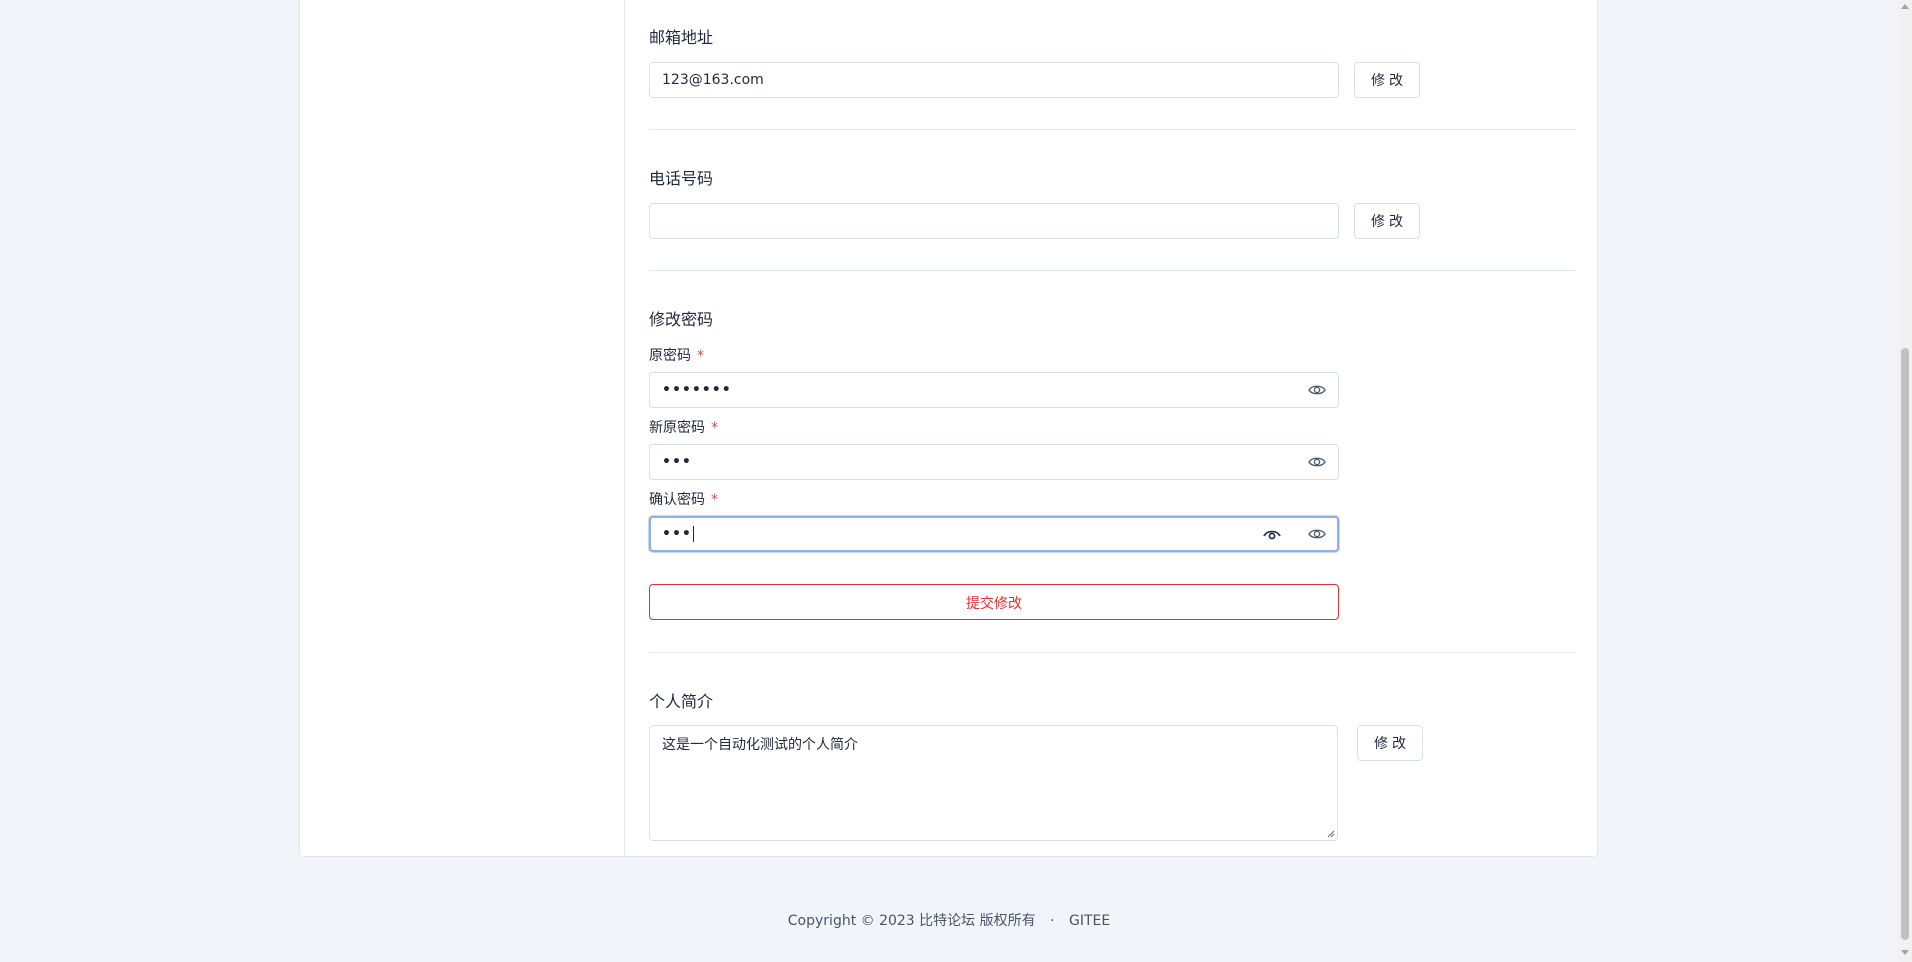 The image size is (1912, 962). What do you see at coordinates (1089, 921) in the screenshot?
I see `gitee-link: GITEE` at bounding box center [1089, 921].